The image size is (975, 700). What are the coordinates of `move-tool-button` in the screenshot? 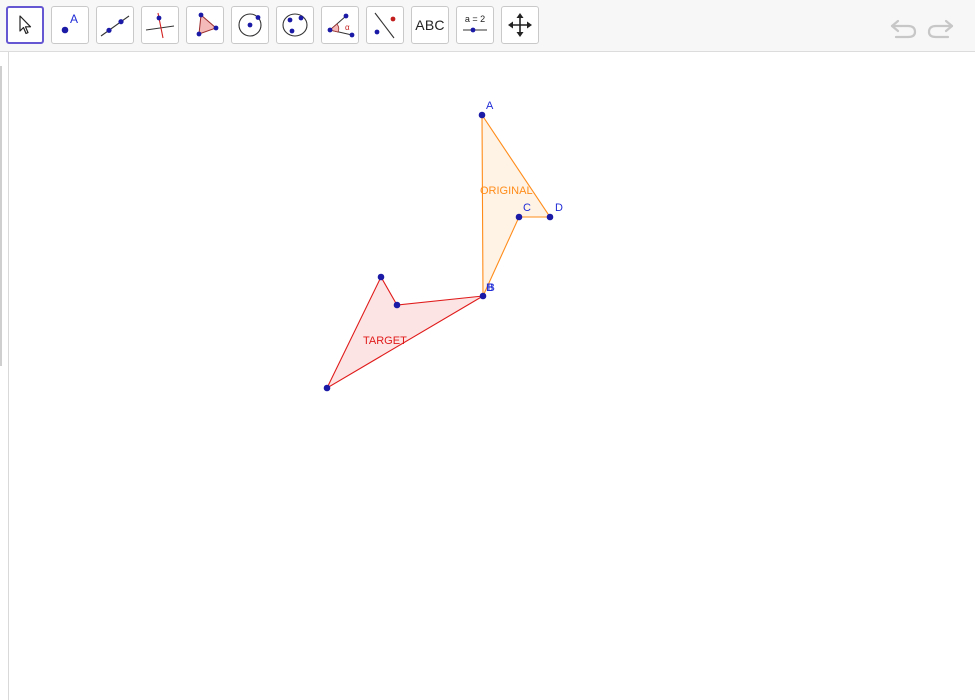 It's located at (25, 25).